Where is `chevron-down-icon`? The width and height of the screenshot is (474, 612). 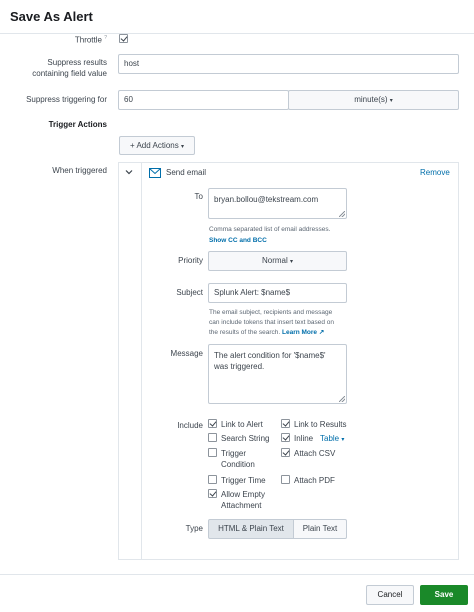
chevron-down-icon is located at coordinates (129, 172).